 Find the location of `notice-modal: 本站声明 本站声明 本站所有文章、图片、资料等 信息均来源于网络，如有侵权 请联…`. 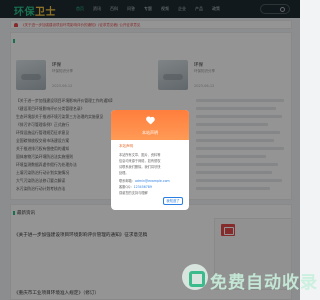

notice-modal: 本站声明 本站声明 本站所有文章、图片、资料等 信息均来源于网络，如有侵权 请联… is located at coordinates (150, 160).